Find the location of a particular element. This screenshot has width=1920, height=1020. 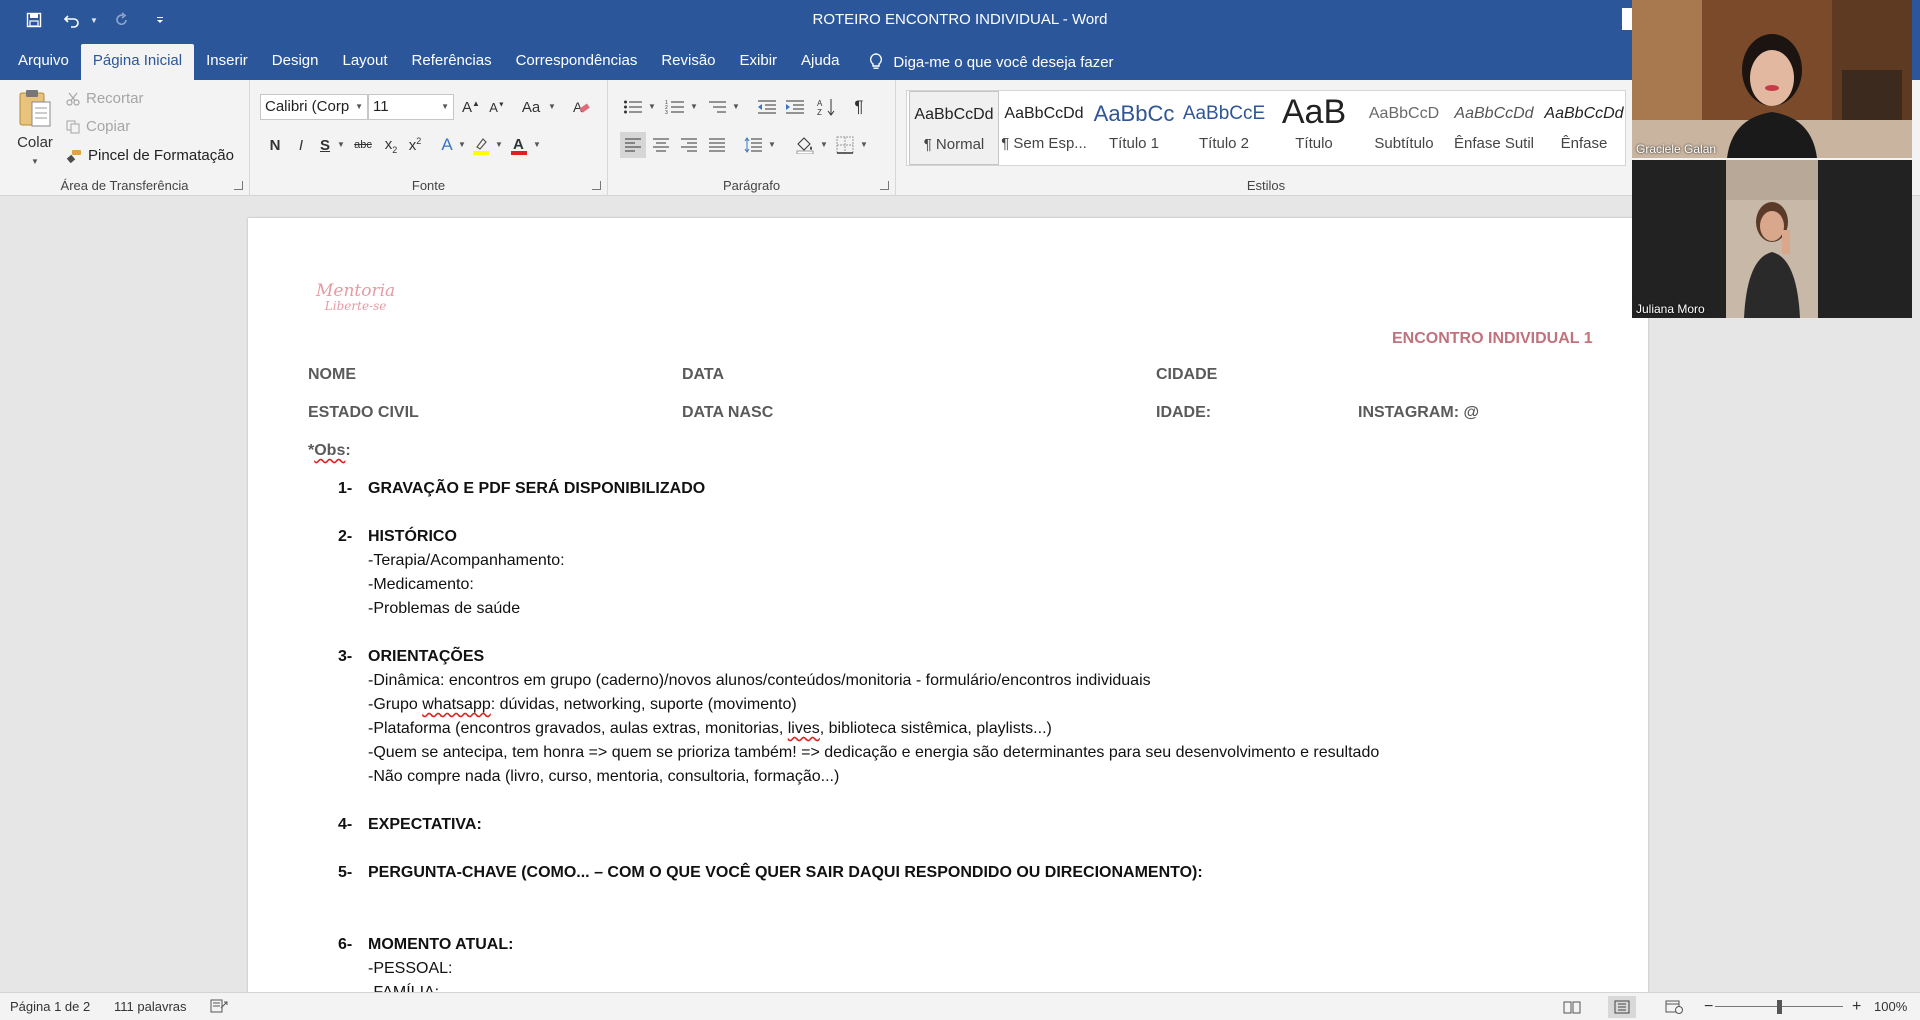

highlight-button is located at coordinates (481, 145).